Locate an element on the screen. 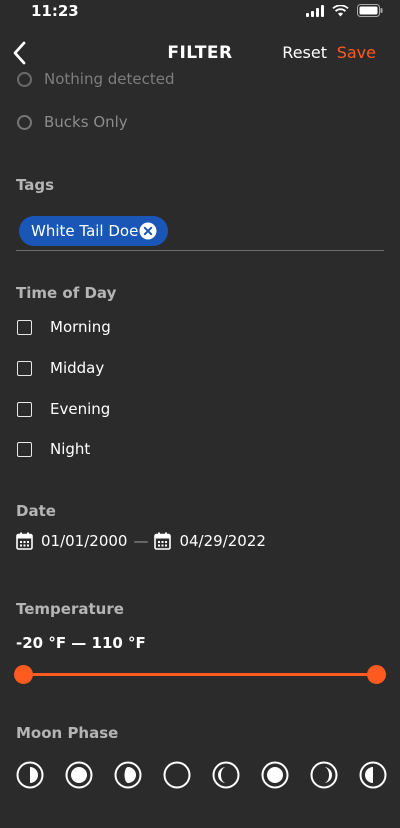 The width and height of the screenshot is (400, 828). radio-bucks-only: Bucks Only is located at coordinates (72, 122).